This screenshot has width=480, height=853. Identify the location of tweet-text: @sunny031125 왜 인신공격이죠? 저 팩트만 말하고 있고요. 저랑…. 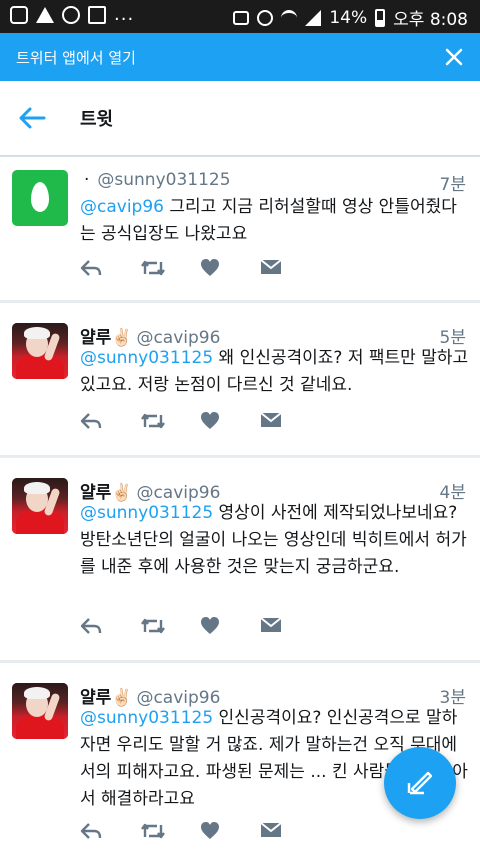
(274, 371).